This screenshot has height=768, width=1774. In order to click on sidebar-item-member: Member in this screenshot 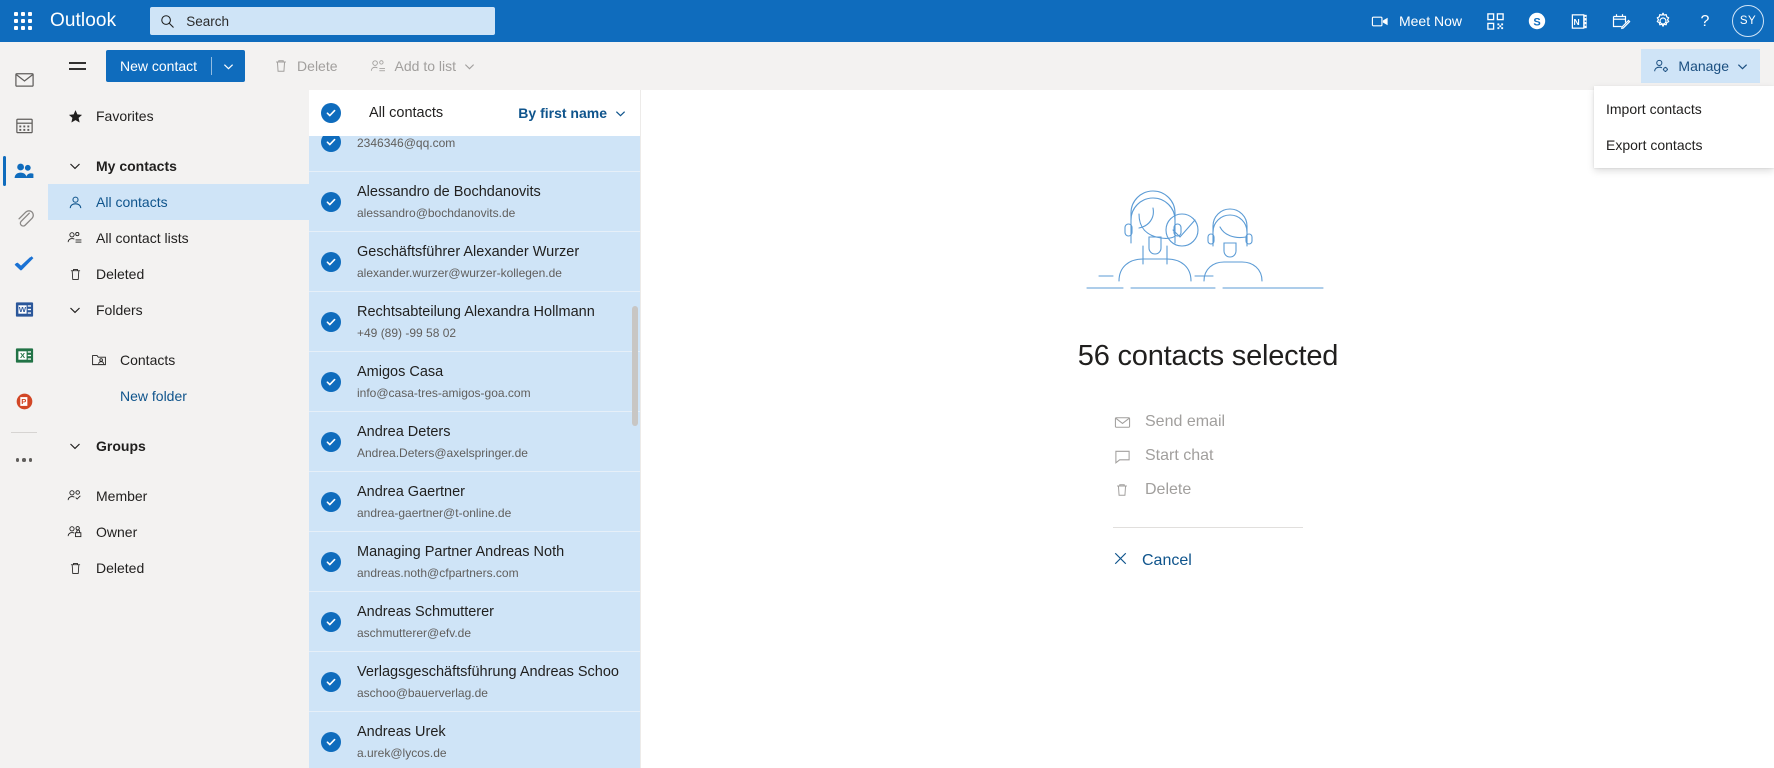, I will do `click(178, 496)`.